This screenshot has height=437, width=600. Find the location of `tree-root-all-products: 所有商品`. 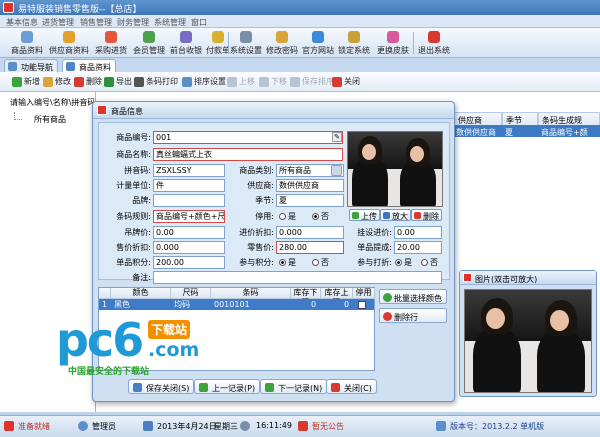

tree-root-all-products: 所有商品 is located at coordinates (50, 119).